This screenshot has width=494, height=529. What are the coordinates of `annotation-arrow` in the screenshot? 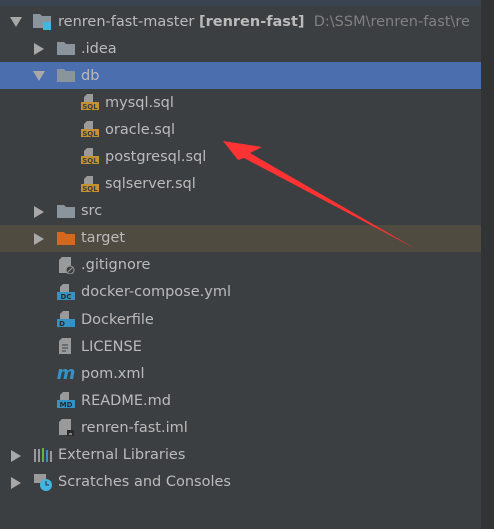 It's located at (319, 195).